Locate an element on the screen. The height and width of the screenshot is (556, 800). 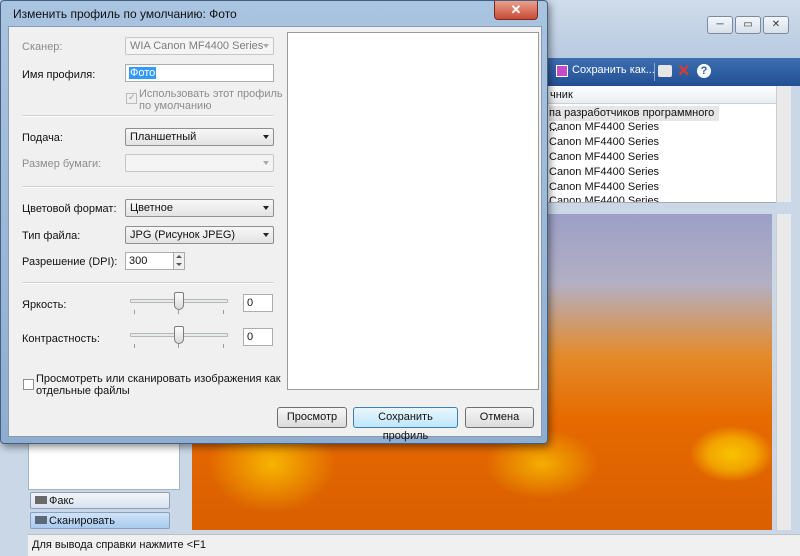
close-icon: ✕ is located at coordinates (776, 25).